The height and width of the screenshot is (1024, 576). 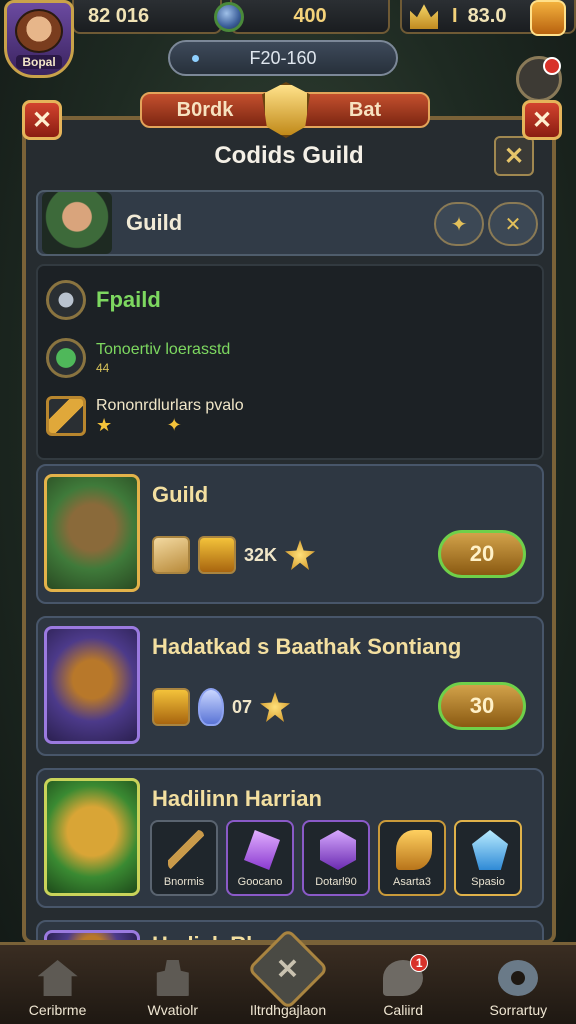 I want to click on card-title: Guild, so click(x=180, y=494).